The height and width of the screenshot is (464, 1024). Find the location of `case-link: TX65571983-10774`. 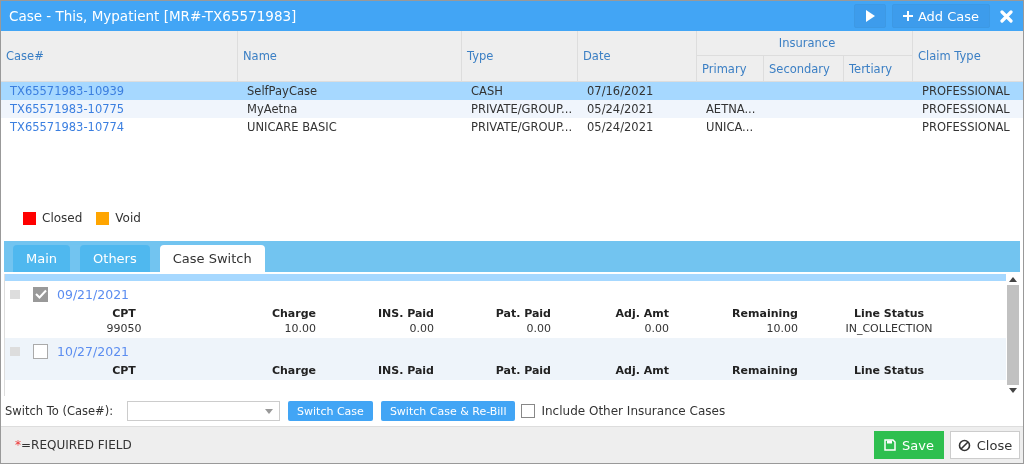

case-link: TX65571983-10774 is located at coordinates (119, 127).